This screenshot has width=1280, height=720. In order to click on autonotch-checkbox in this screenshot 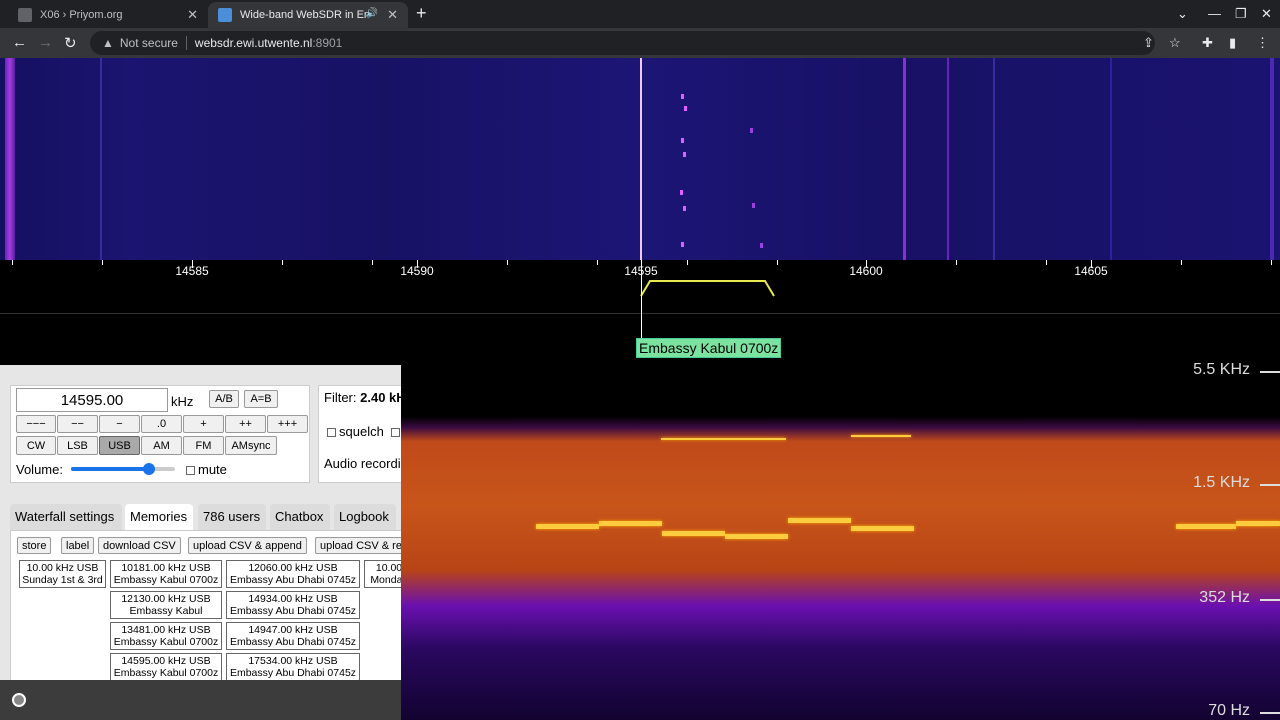, I will do `click(396, 433)`.